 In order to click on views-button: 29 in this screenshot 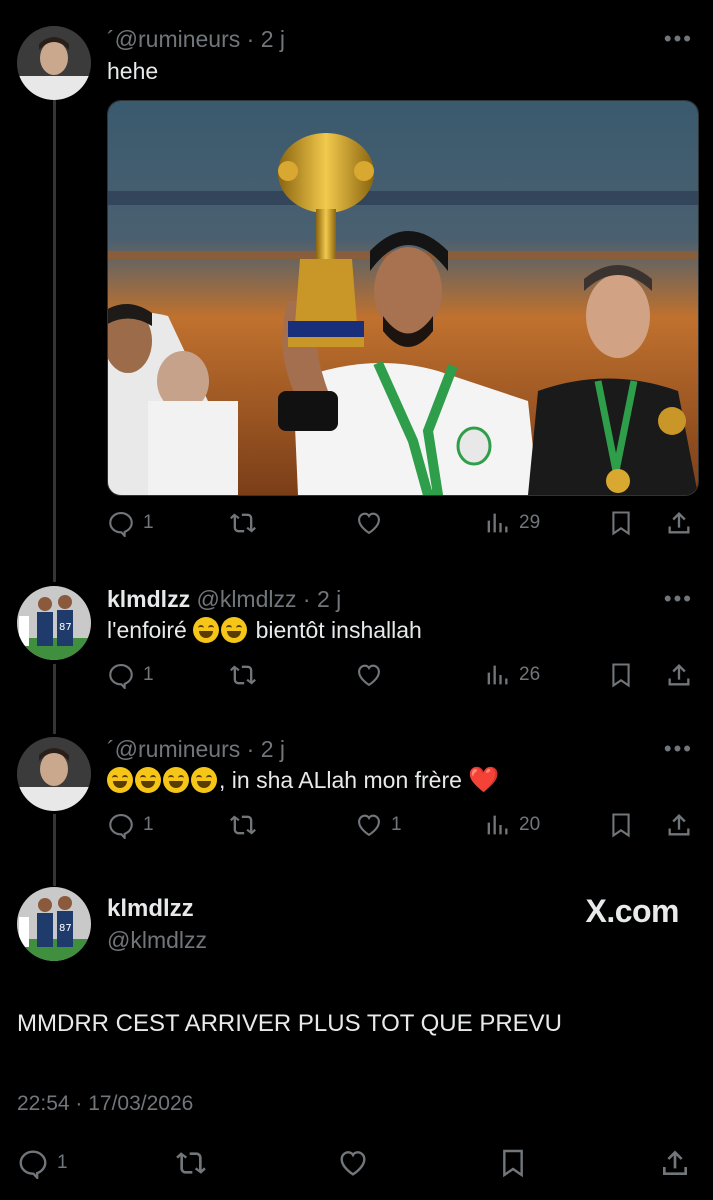, I will do `click(511, 523)`.